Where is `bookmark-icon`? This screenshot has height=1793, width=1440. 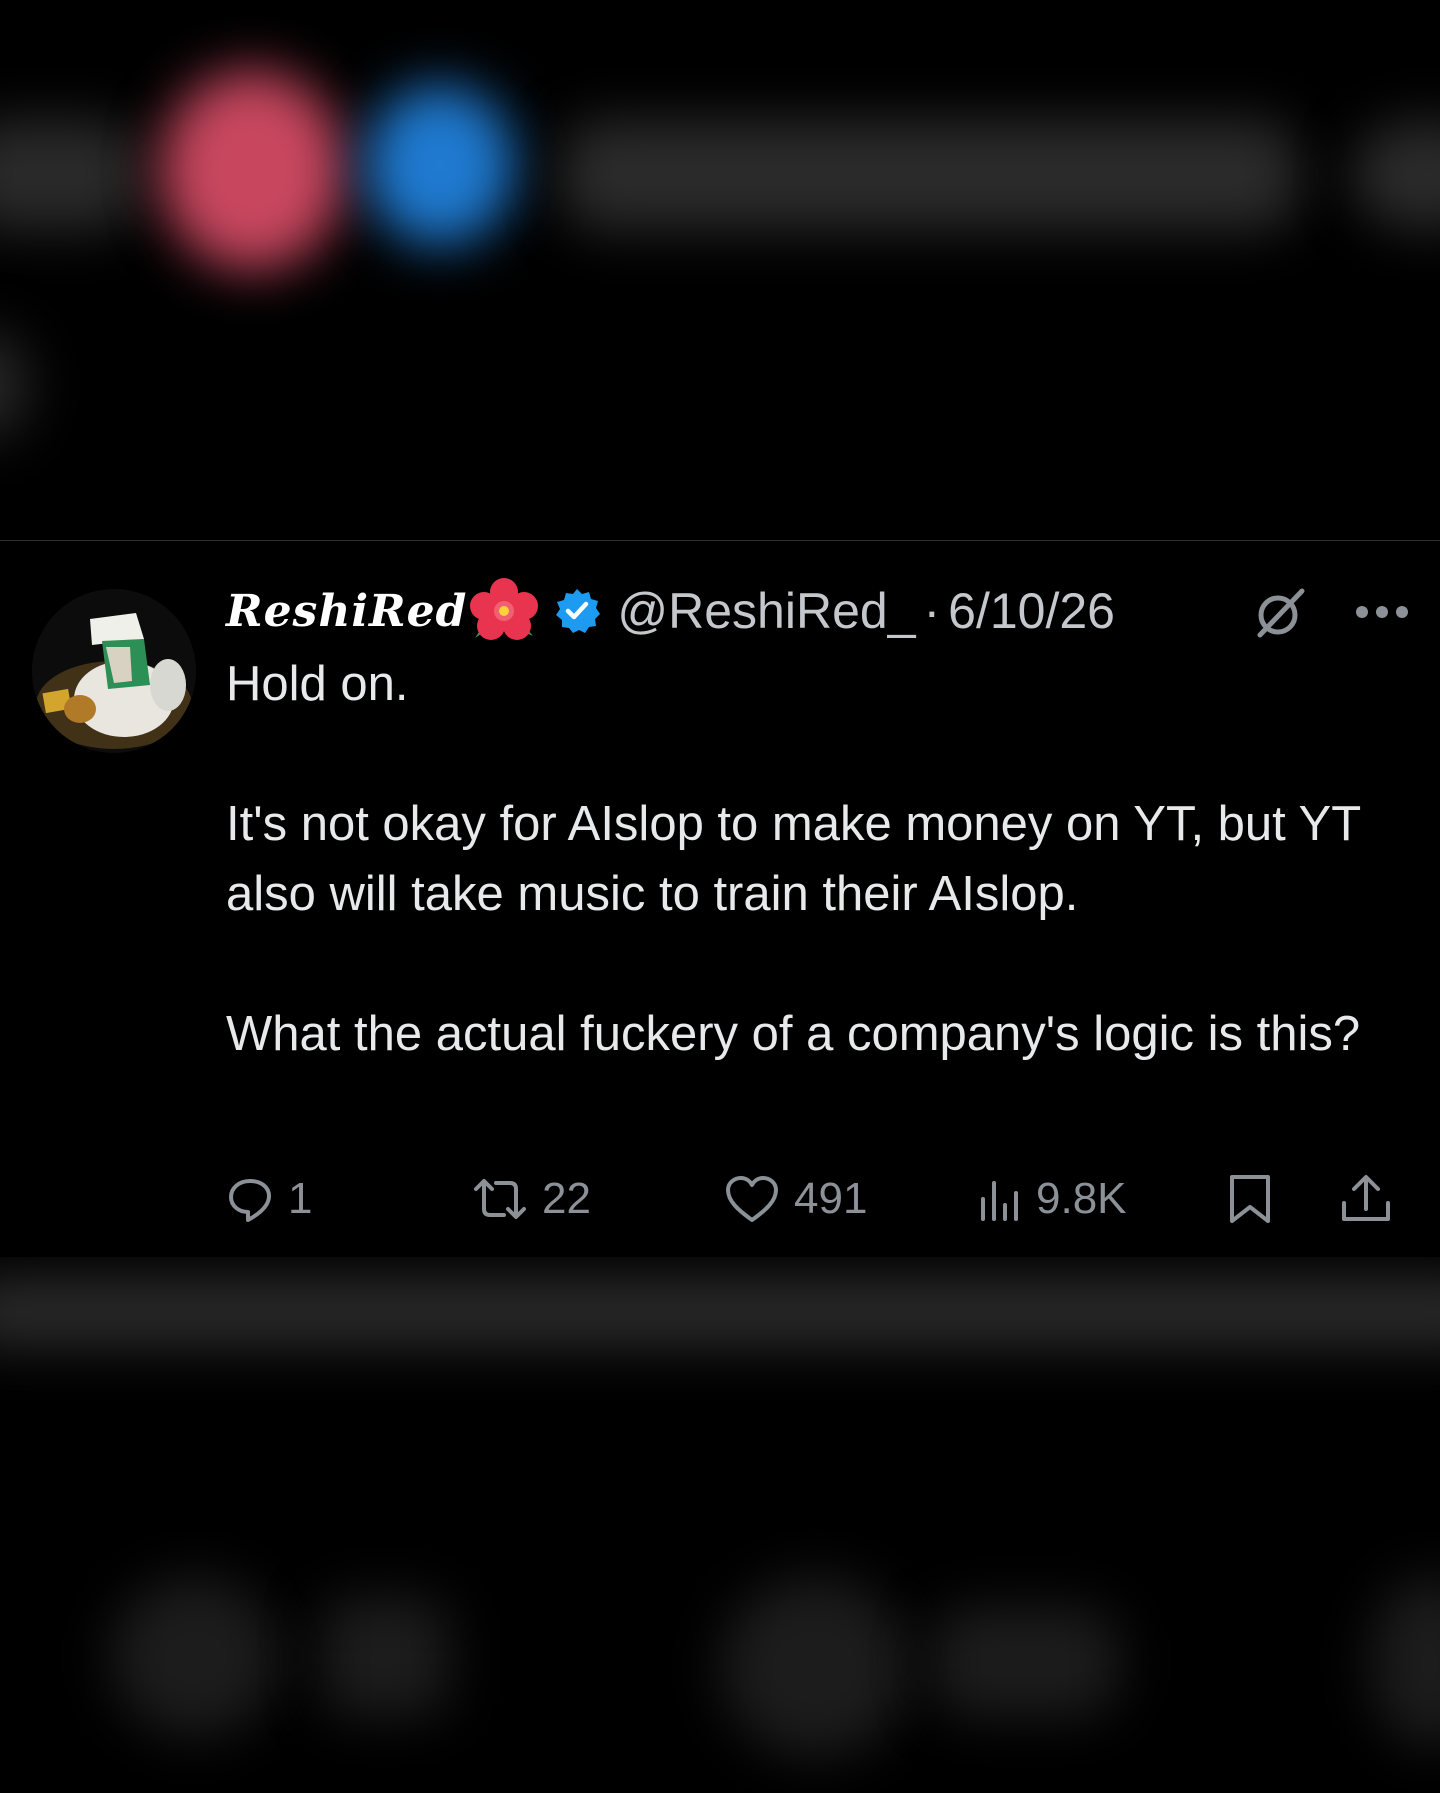 bookmark-icon is located at coordinates (1250, 1199).